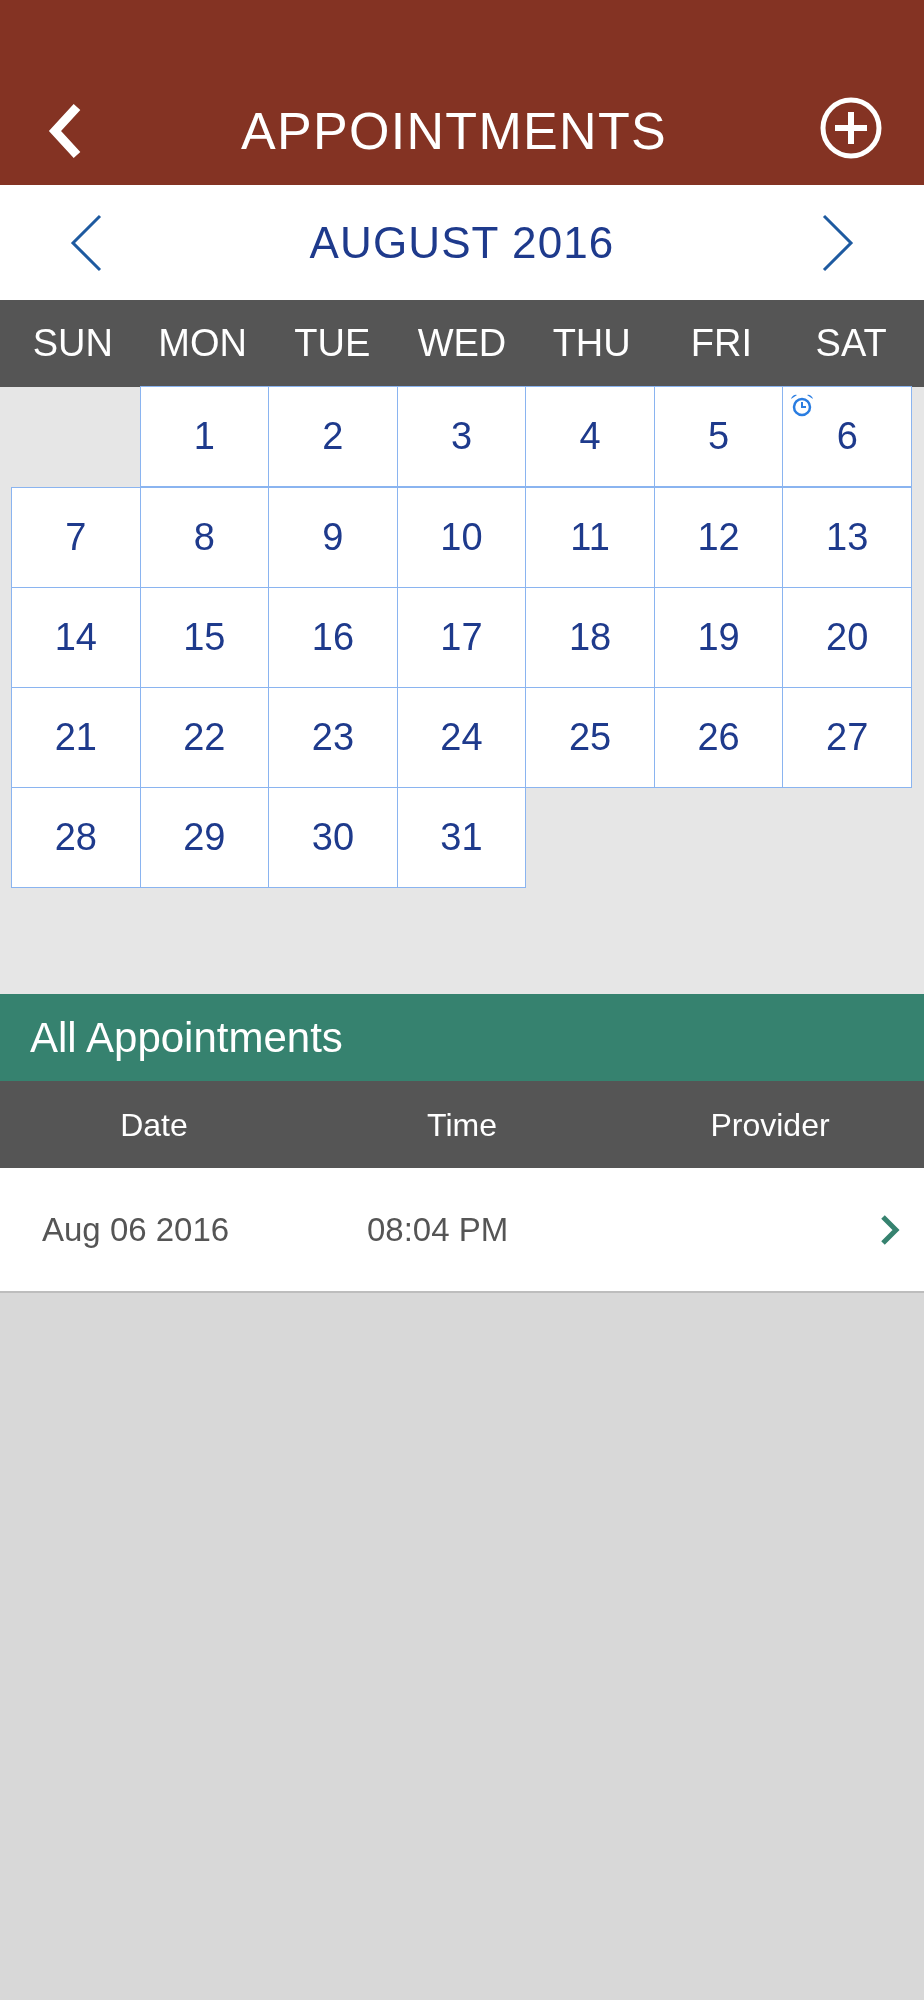 This screenshot has height=2000, width=924. I want to click on day-cell: 25, so click(590, 737).